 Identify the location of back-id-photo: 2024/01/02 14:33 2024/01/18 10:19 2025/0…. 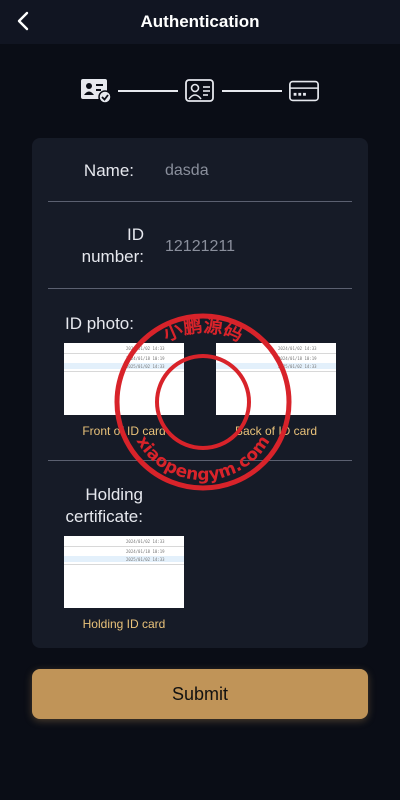
(276, 379).